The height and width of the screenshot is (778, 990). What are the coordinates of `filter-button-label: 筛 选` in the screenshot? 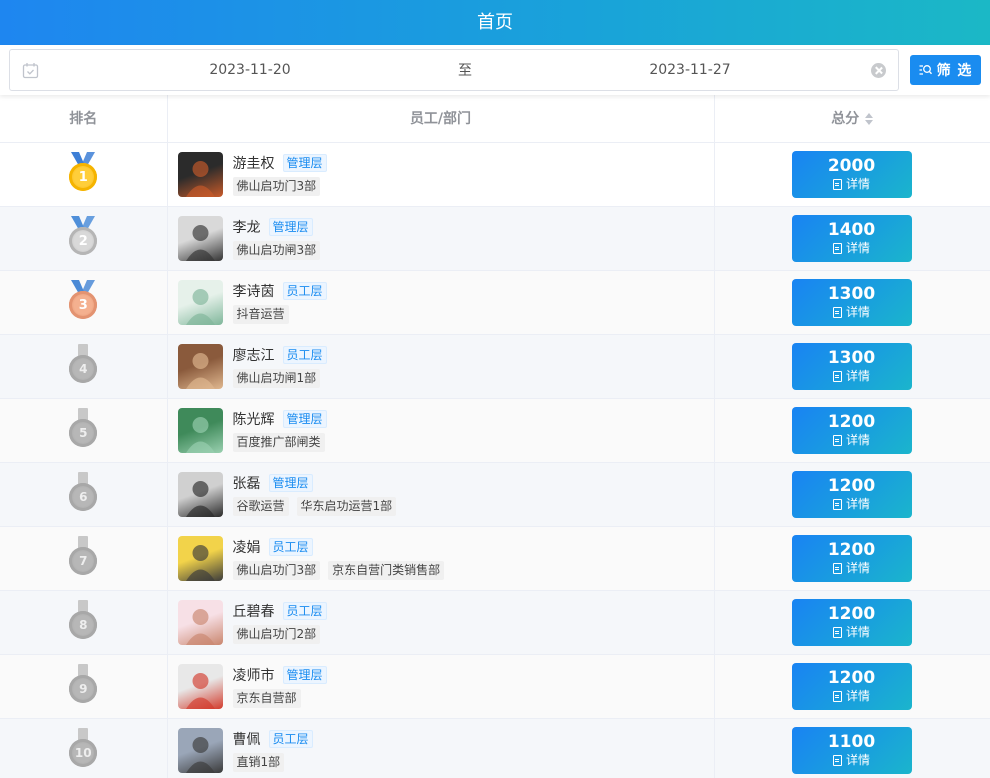 It's located at (954, 71).